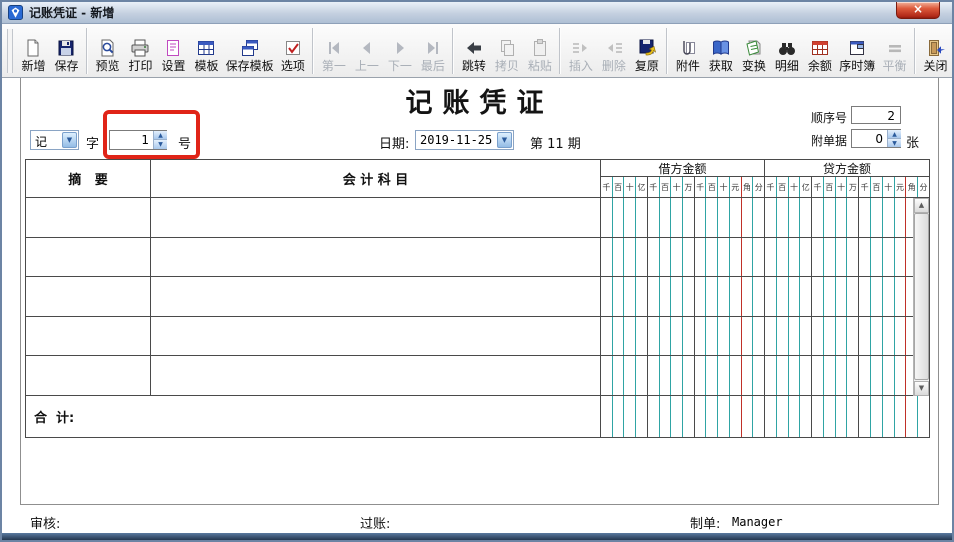  I want to click on chevron-down-icon: ▼, so click(504, 140).